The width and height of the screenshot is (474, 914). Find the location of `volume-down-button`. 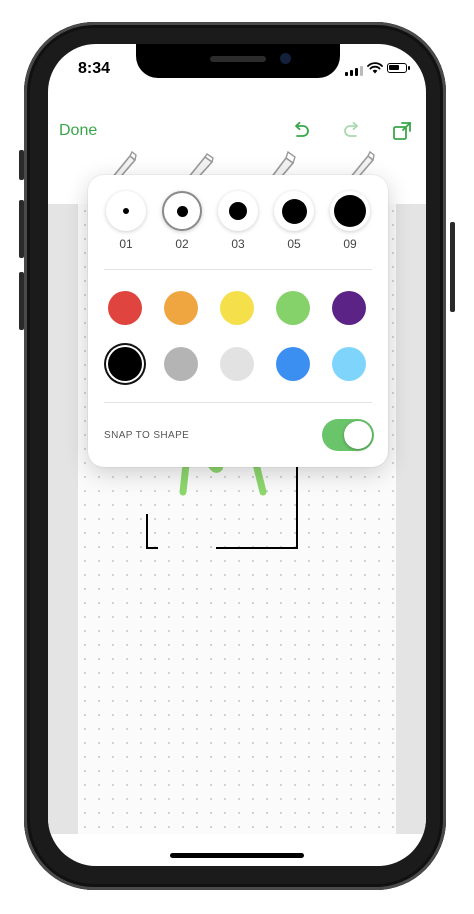

volume-down-button is located at coordinates (21, 301).